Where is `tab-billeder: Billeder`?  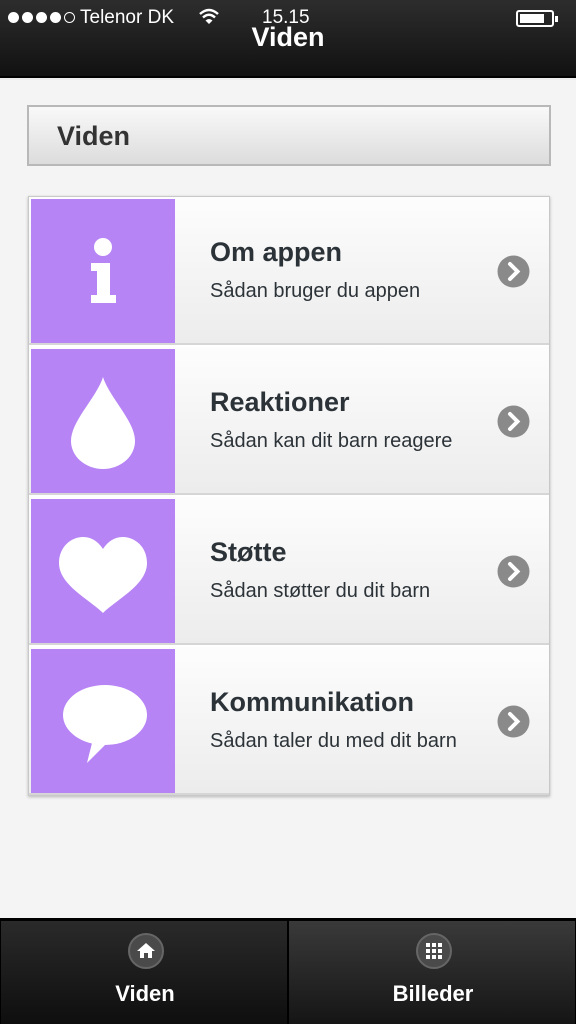 tab-billeder: Billeder is located at coordinates (432, 972).